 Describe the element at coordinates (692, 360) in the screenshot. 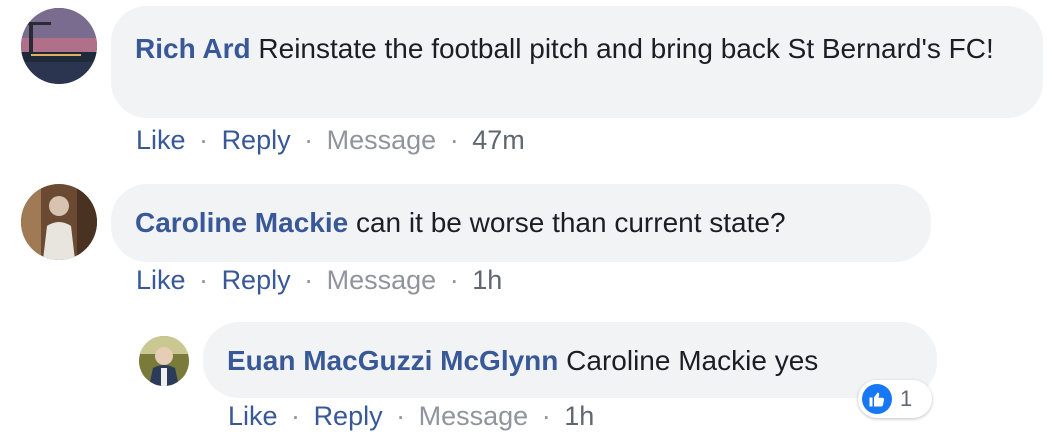

I see `reply-text: Caroline Mackie yes` at that location.